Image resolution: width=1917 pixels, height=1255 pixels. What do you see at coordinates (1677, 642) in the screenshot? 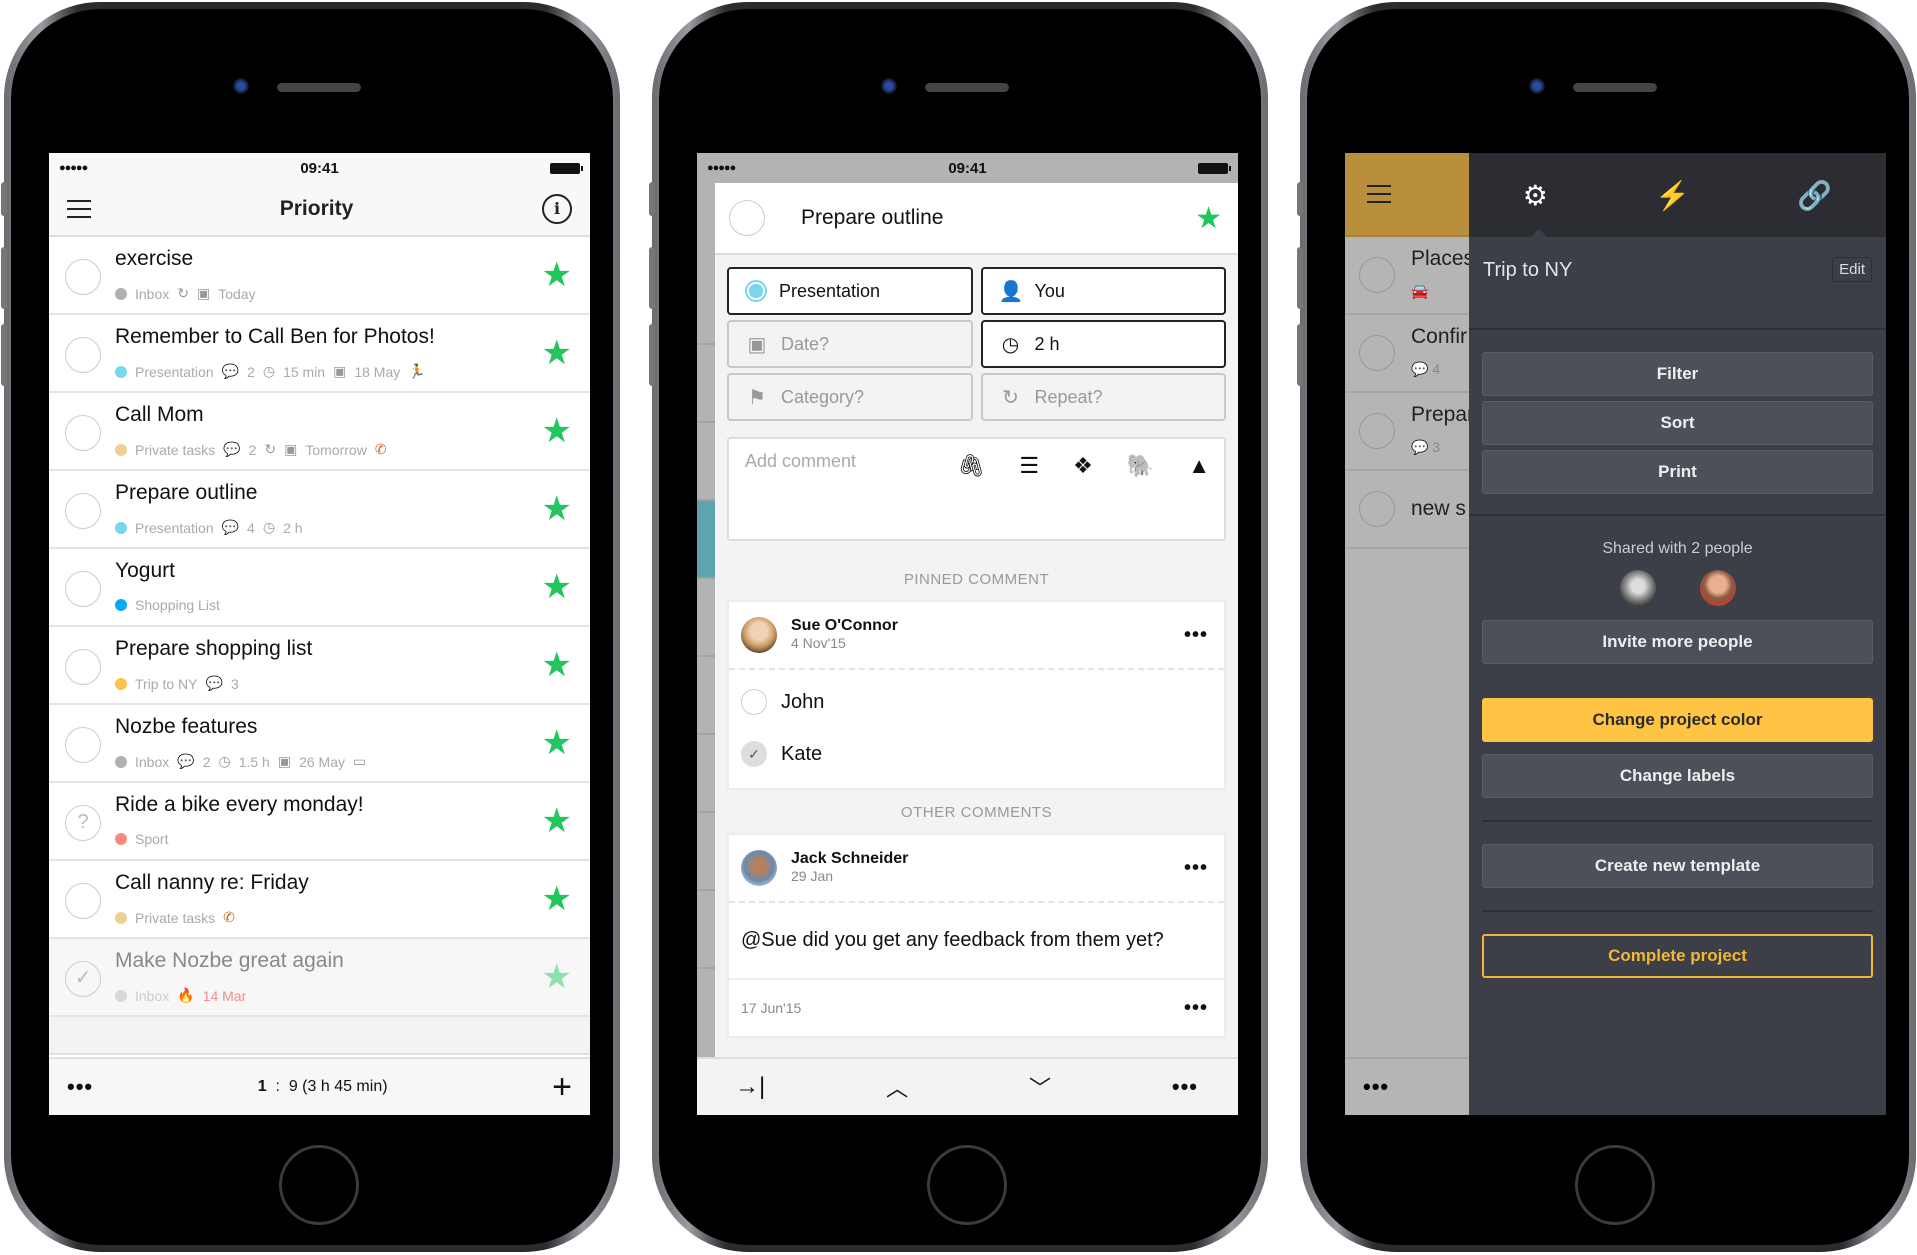
I see `invite-people-button: Invite more people` at bounding box center [1677, 642].